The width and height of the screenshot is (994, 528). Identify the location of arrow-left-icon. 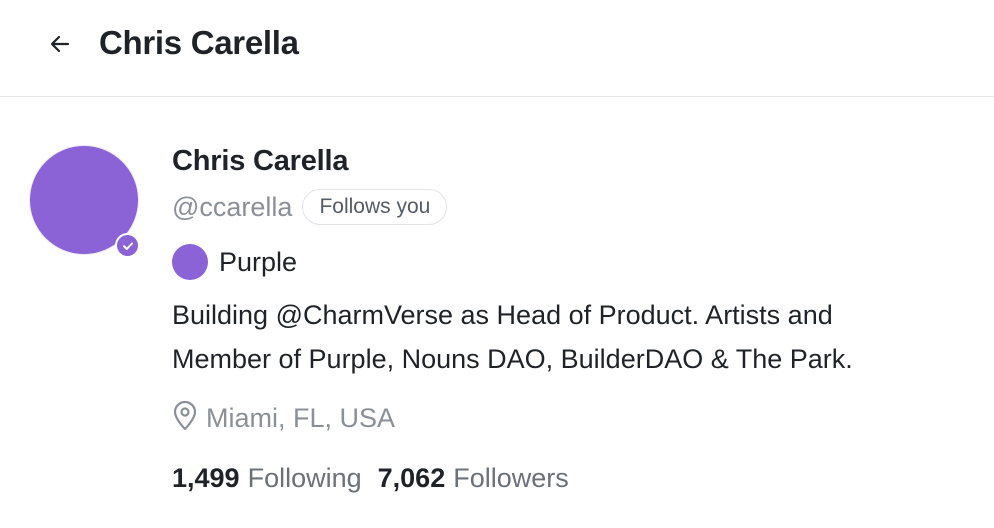
(60, 46).